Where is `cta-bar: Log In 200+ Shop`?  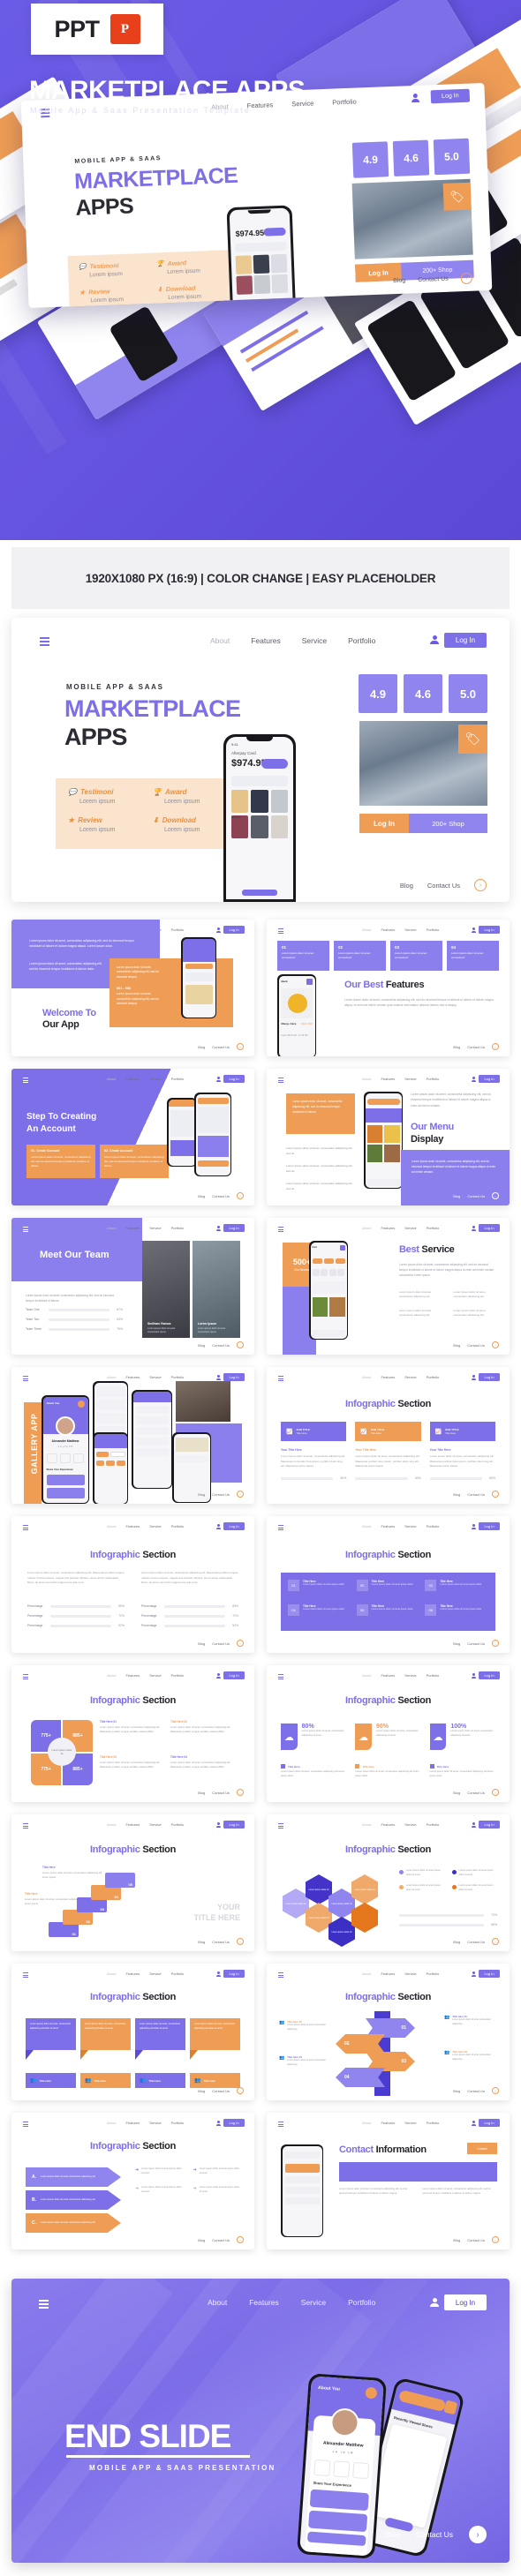
cta-bar: Log In 200+ Shop is located at coordinates (423, 823).